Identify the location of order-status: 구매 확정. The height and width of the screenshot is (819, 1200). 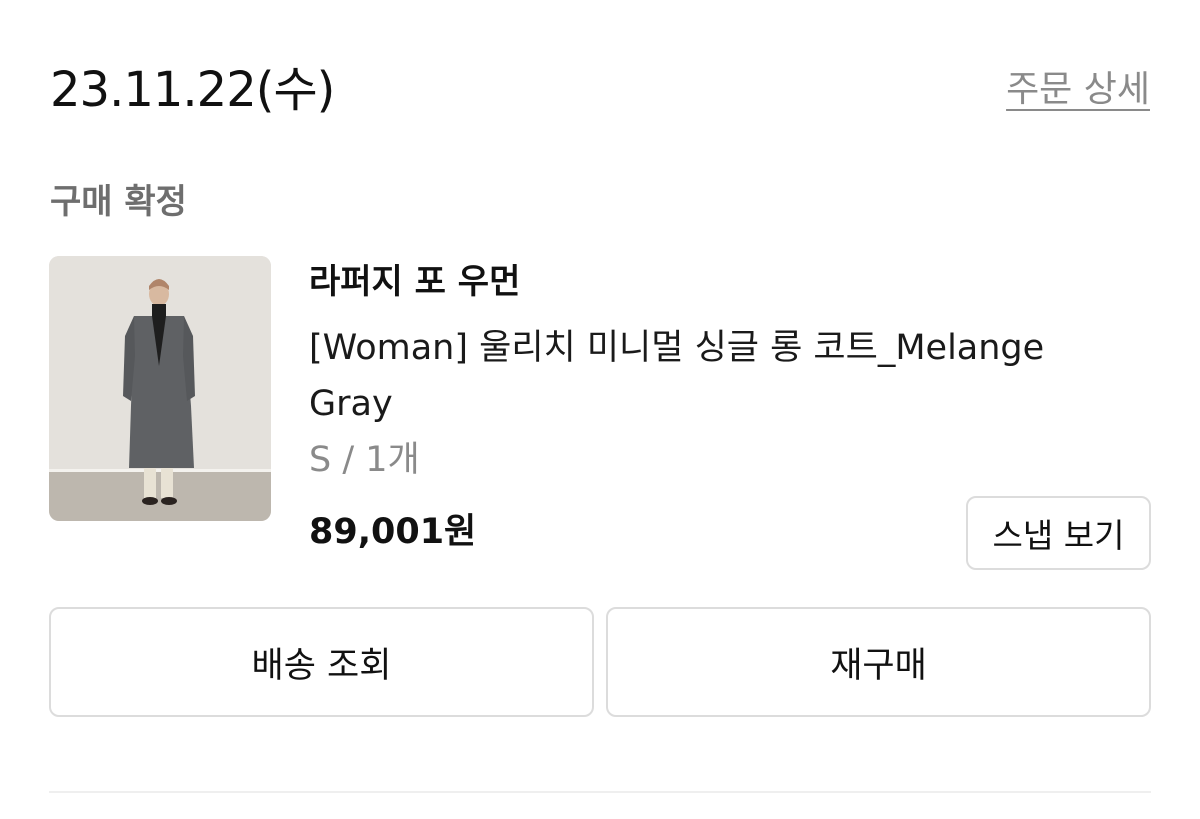
(118, 202).